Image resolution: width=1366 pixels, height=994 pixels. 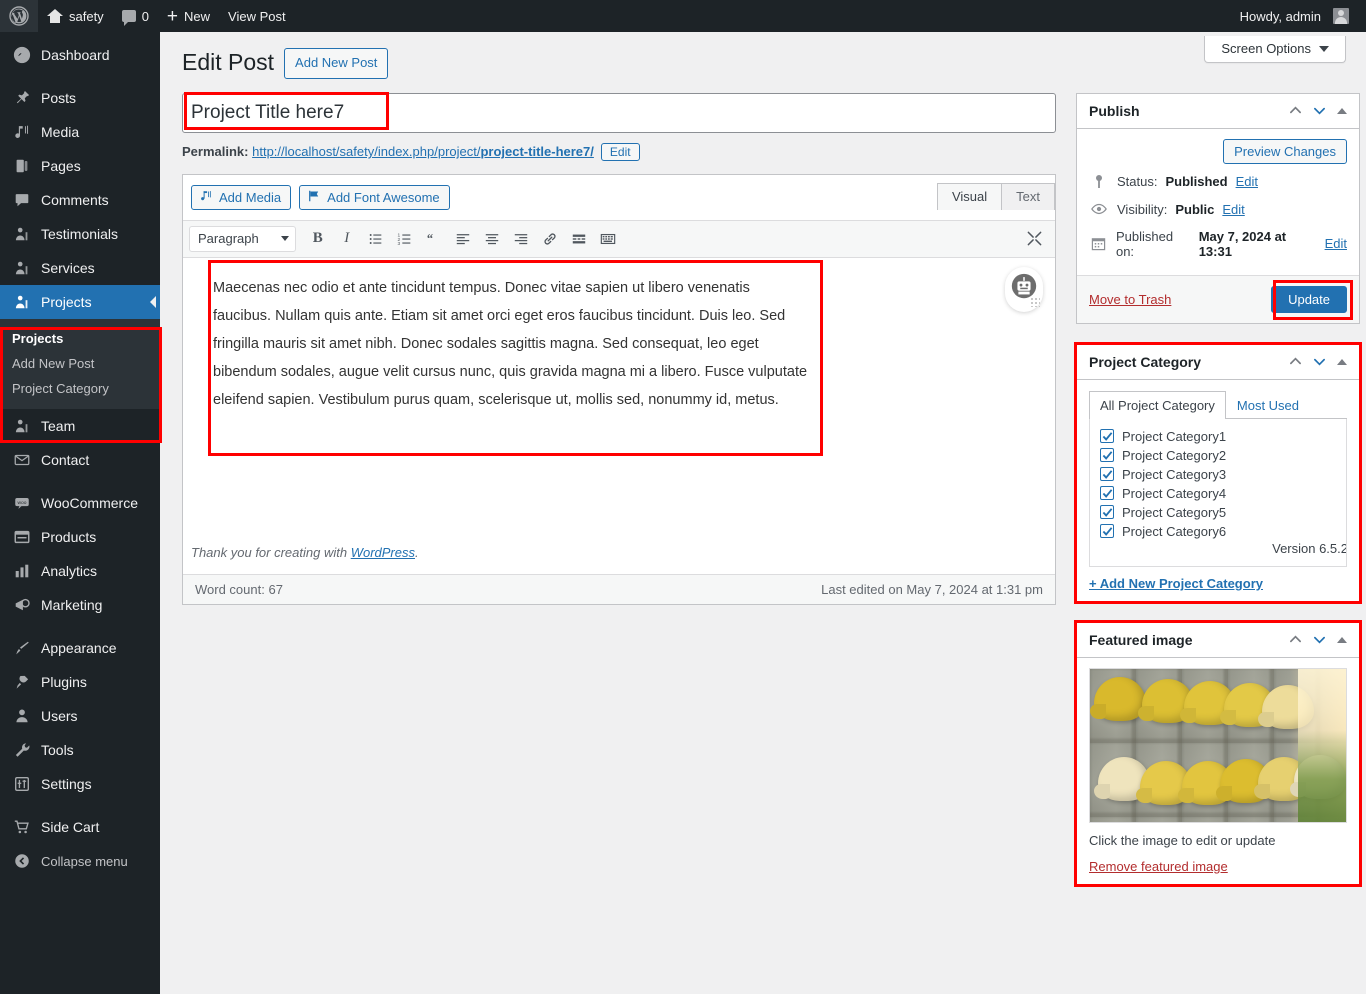 I want to click on preview-changes-button: Preview Changes, so click(x=1285, y=151).